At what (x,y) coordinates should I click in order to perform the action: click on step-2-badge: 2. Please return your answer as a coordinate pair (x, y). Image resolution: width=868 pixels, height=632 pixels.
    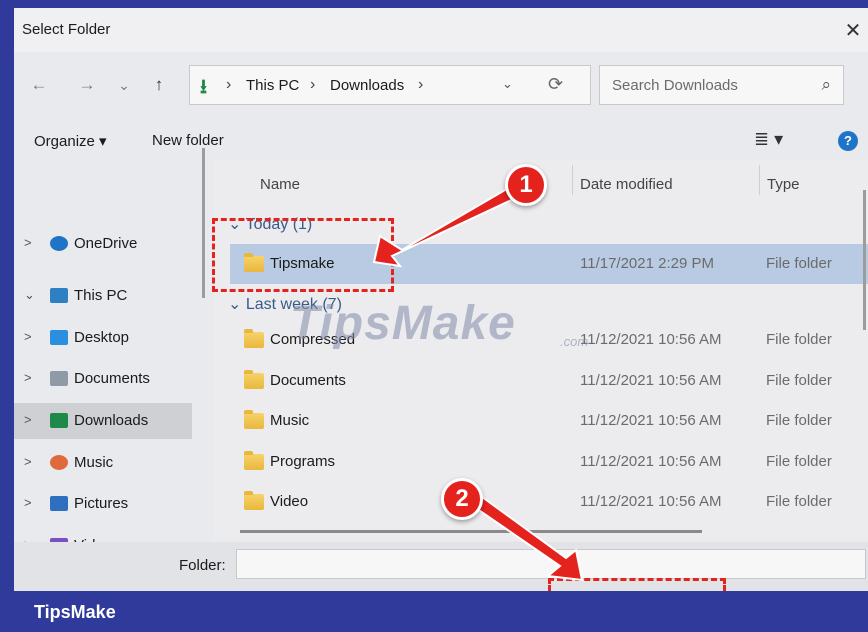
    Looking at the image, I should click on (462, 499).